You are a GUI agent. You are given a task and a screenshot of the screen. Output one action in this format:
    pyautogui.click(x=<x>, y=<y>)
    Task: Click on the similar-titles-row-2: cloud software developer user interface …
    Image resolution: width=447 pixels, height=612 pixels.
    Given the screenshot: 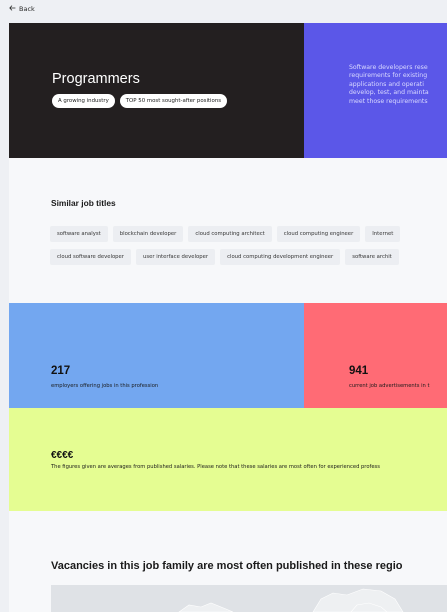 What is the action you would take?
    pyautogui.click(x=224, y=257)
    